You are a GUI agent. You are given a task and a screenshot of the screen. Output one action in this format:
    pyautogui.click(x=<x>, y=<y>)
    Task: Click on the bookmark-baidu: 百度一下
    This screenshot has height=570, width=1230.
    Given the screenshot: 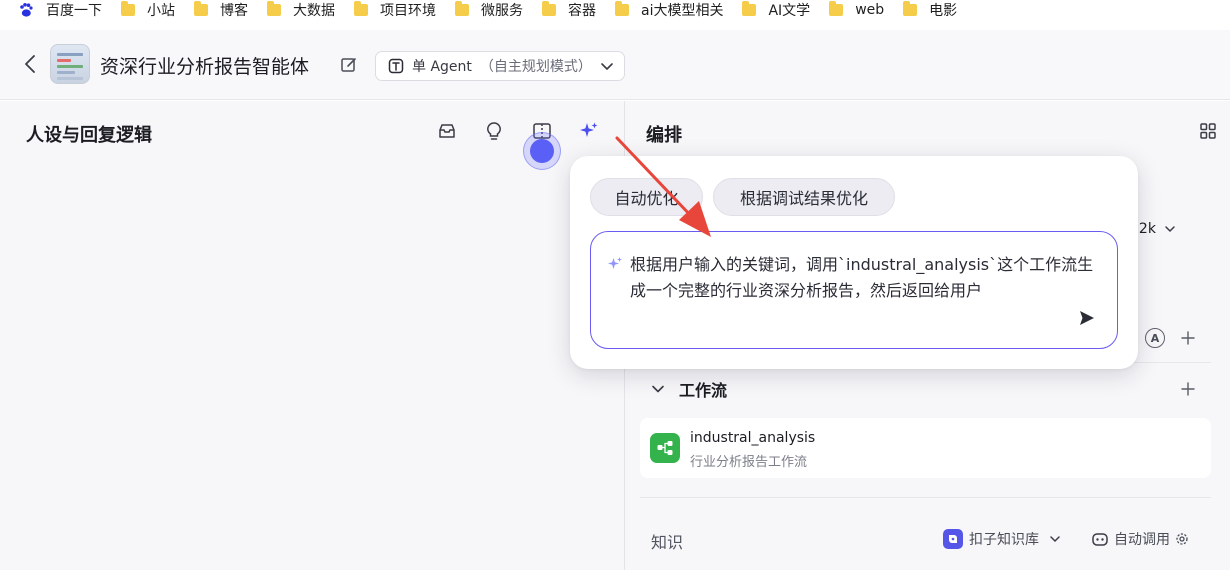 What is the action you would take?
    pyautogui.click(x=69, y=10)
    